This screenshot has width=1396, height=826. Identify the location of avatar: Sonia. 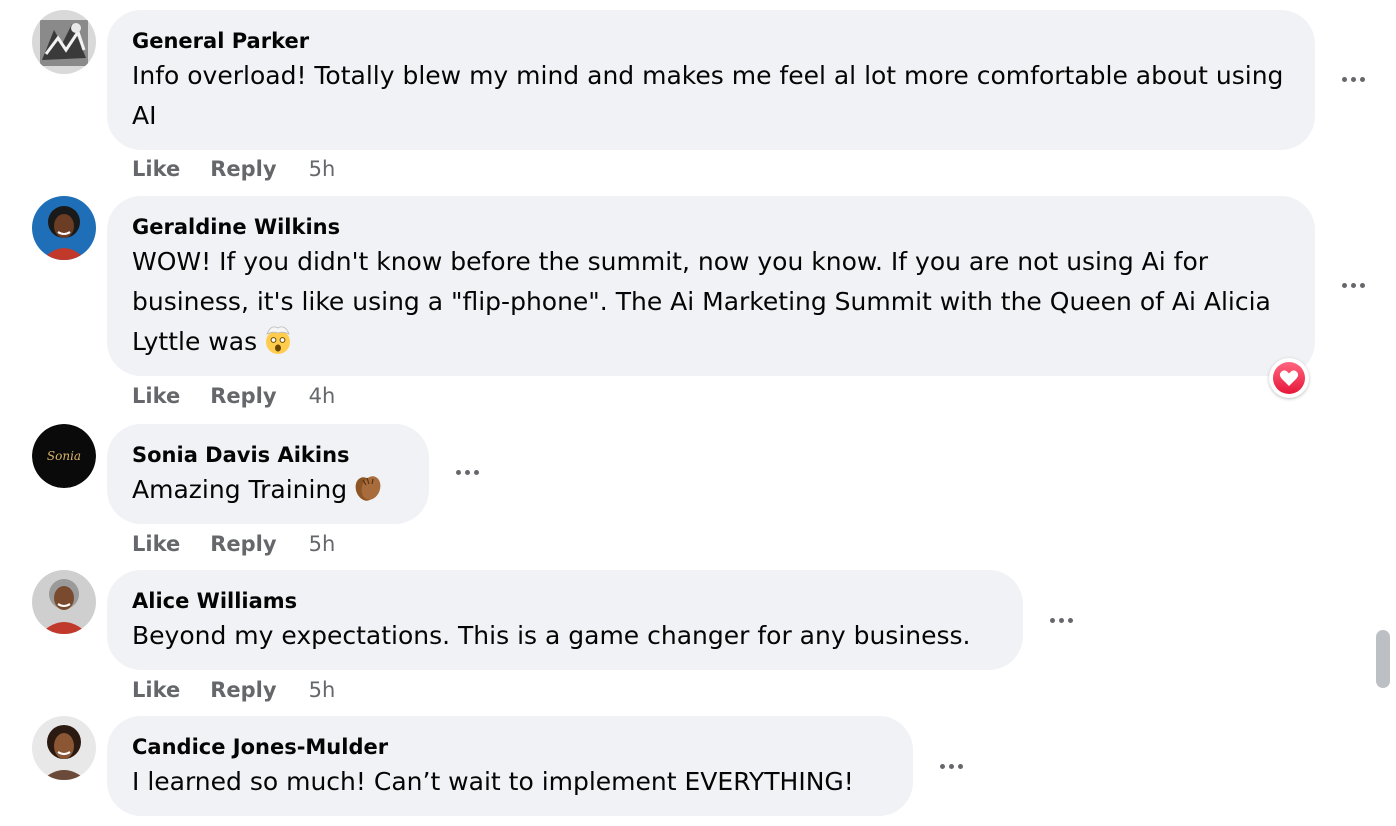
(64, 456).